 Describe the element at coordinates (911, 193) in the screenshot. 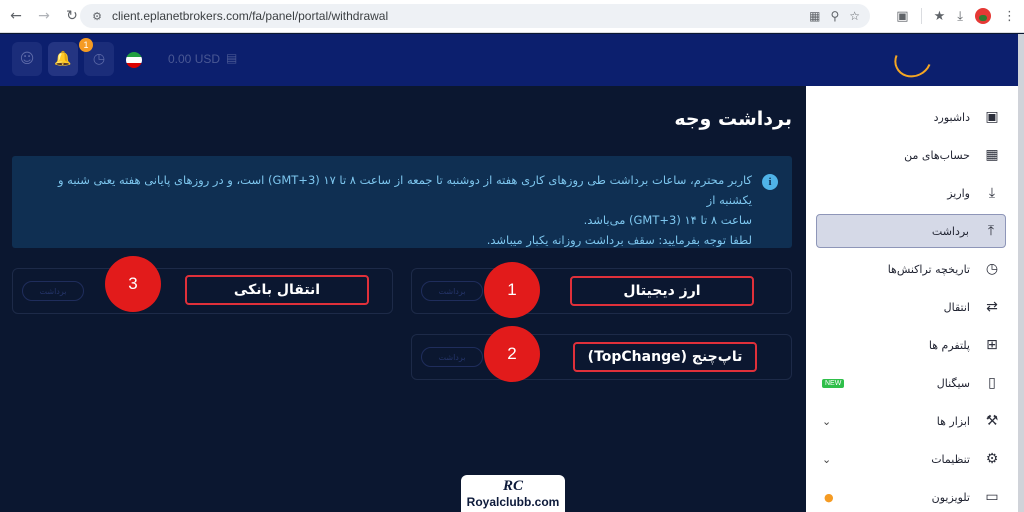

I see `sidebar-item-deposit: ⤓ واریز` at that location.